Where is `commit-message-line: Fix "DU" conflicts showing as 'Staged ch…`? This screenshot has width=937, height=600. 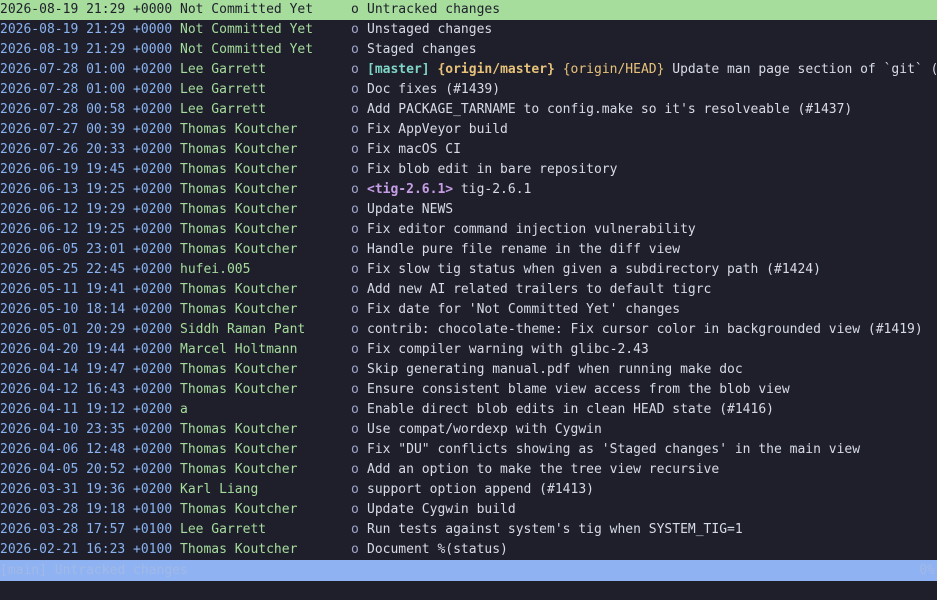
commit-message-line: Fix "DU" conflicts showing as 'Staged ch… is located at coordinates (613, 450).